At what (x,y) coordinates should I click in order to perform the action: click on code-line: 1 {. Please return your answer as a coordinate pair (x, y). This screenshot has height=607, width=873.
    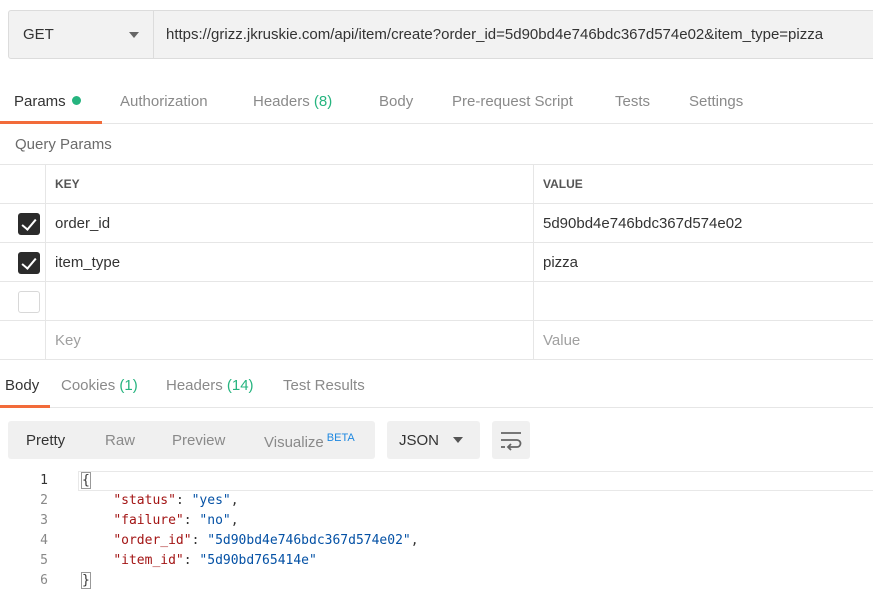
    Looking at the image, I should click on (436, 481).